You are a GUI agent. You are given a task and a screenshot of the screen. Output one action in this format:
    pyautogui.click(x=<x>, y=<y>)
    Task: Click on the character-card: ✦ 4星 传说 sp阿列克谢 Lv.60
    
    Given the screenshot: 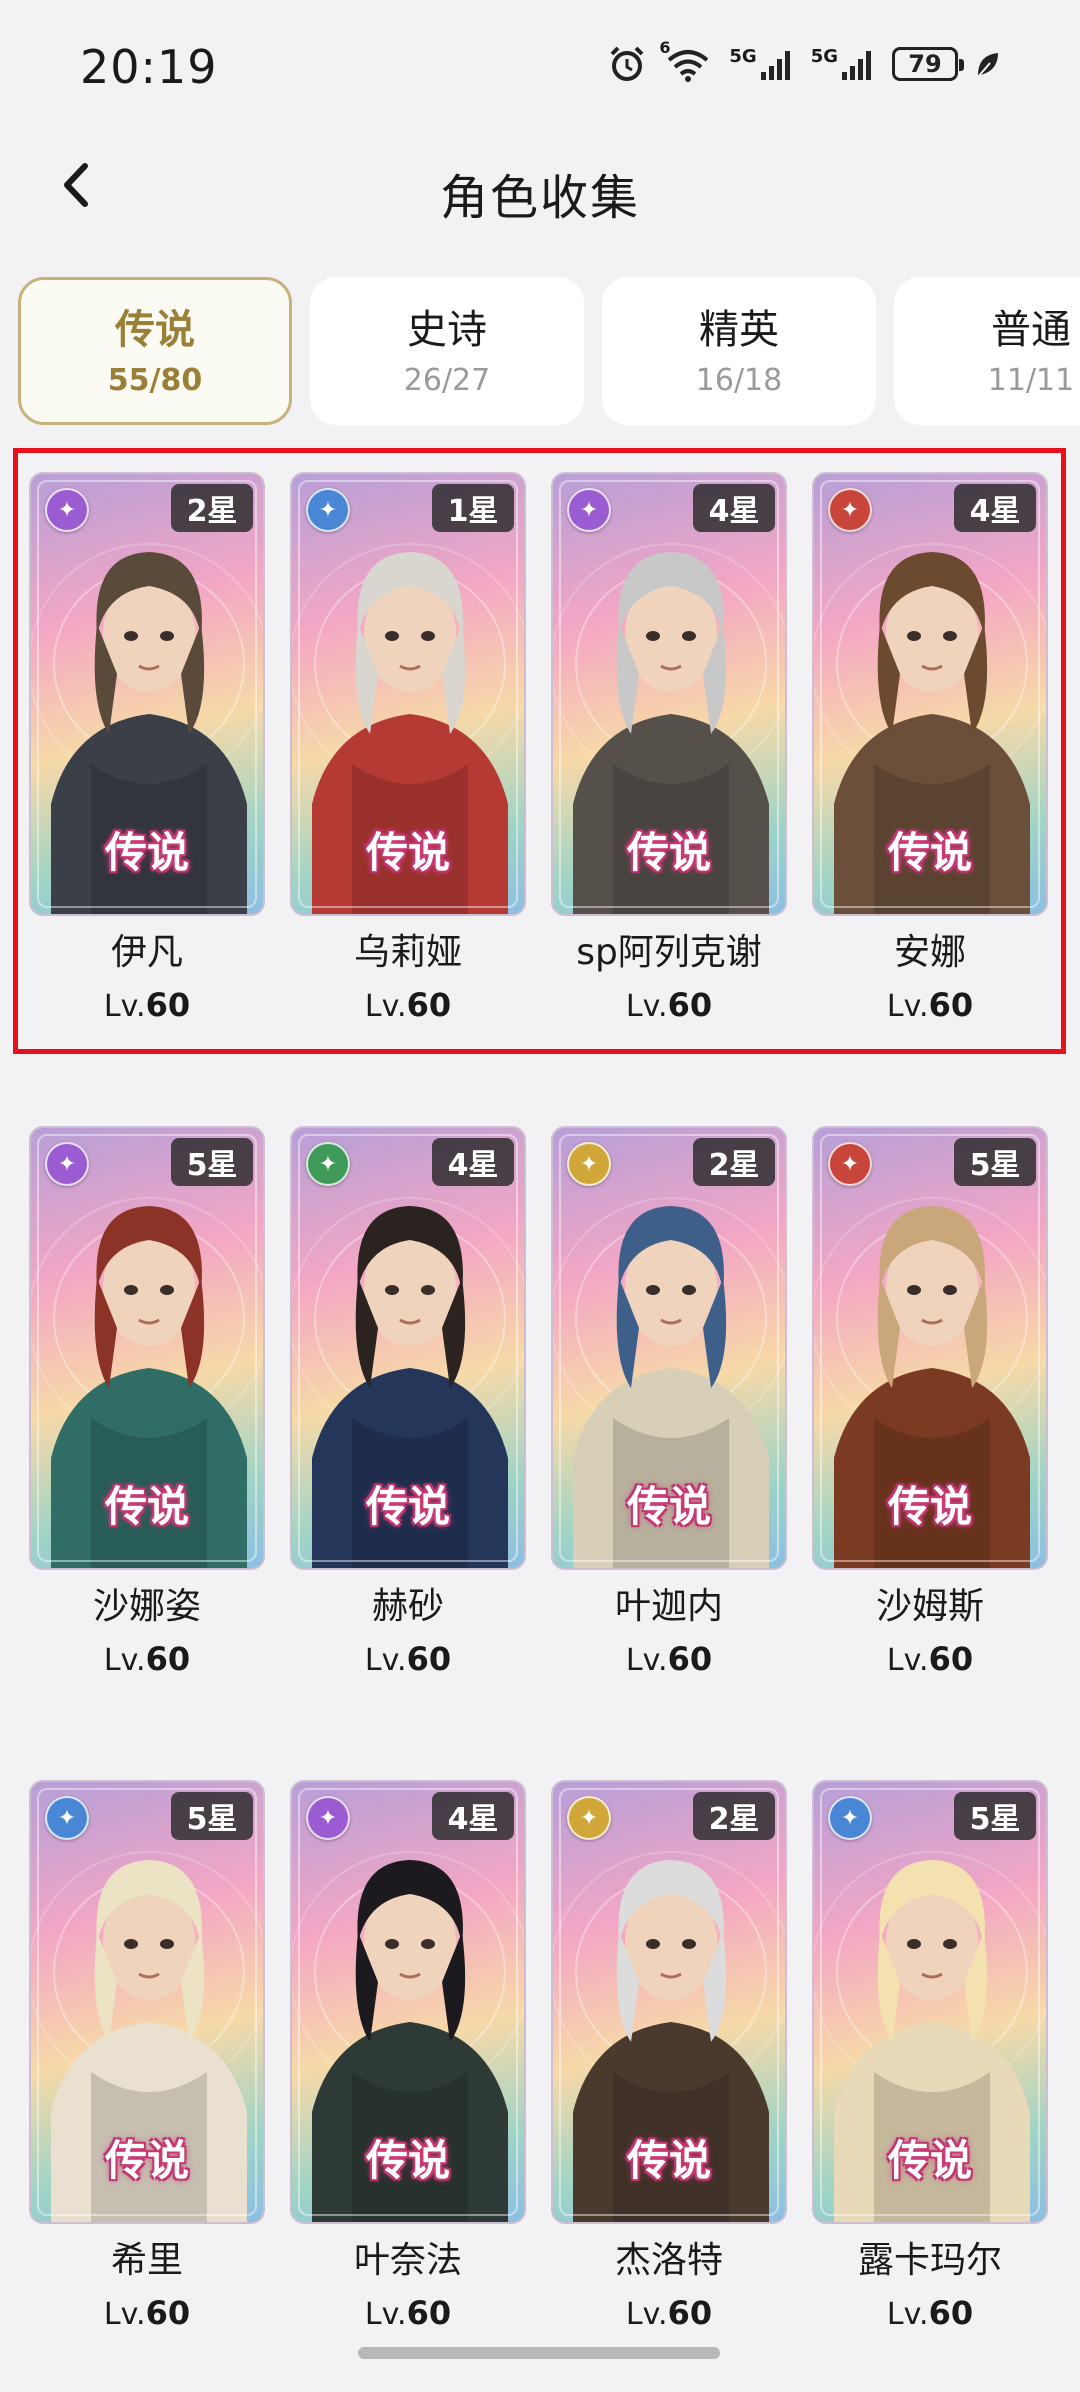 What is the action you would take?
    pyautogui.click(x=669, y=748)
    